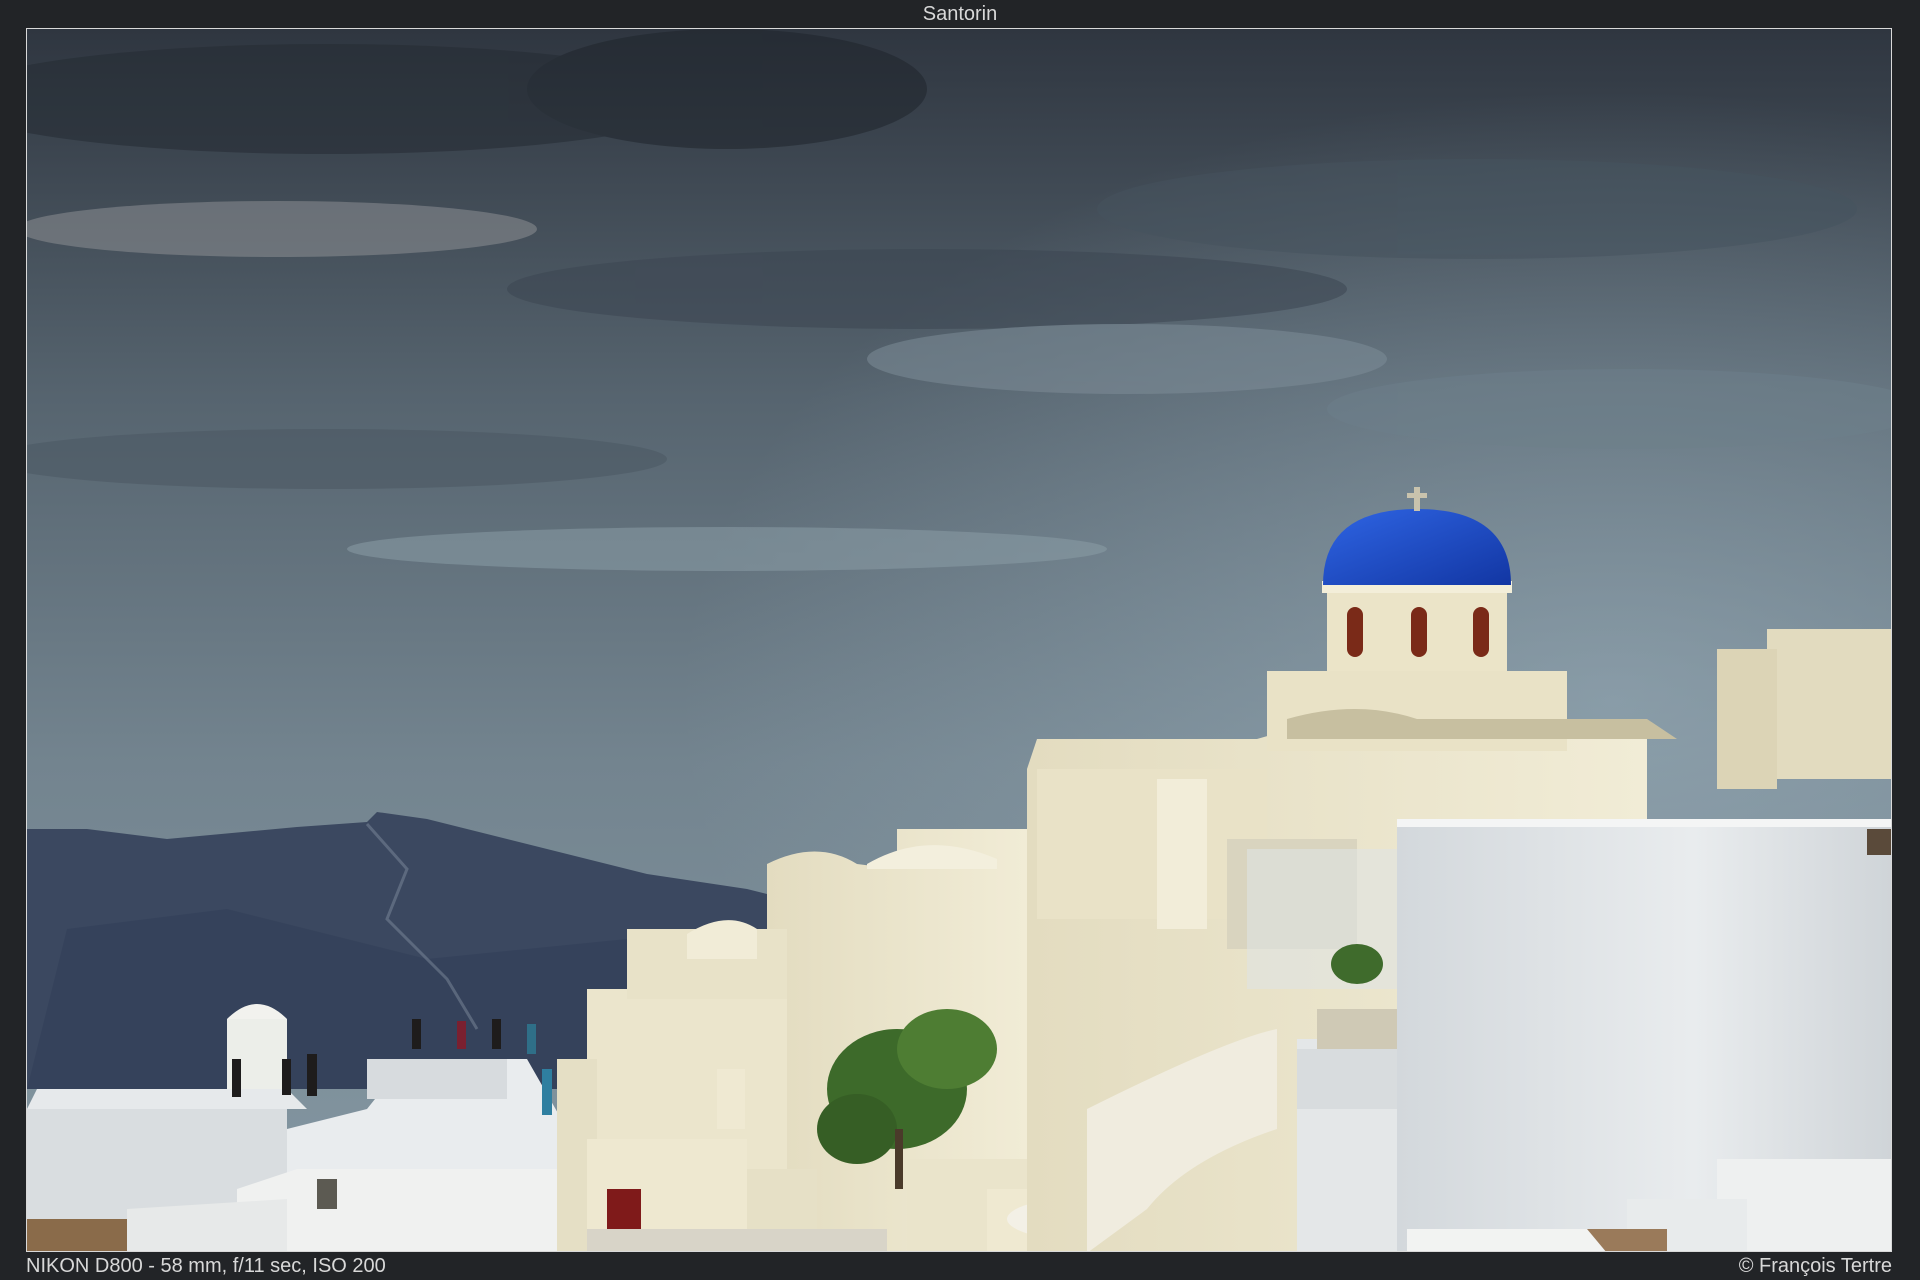  What do you see at coordinates (960, 14) in the screenshot?
I see `photo-title: Santorin` at bounding box center [960, 14].